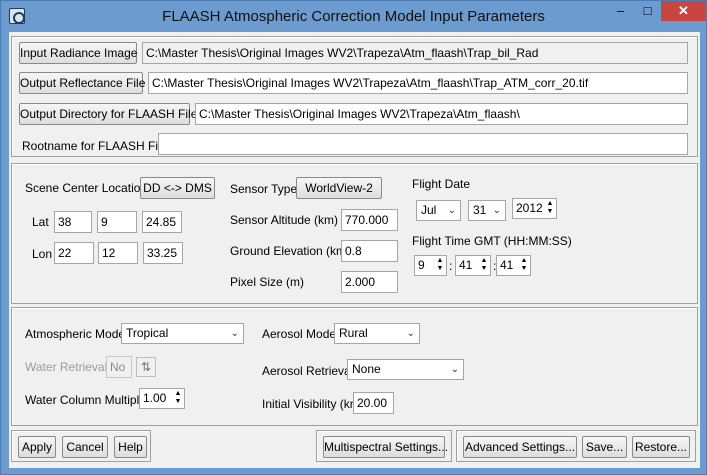  Describe the element at coordinates (683, 11) in the screenshot. I see `close-button: ✕` at that location.